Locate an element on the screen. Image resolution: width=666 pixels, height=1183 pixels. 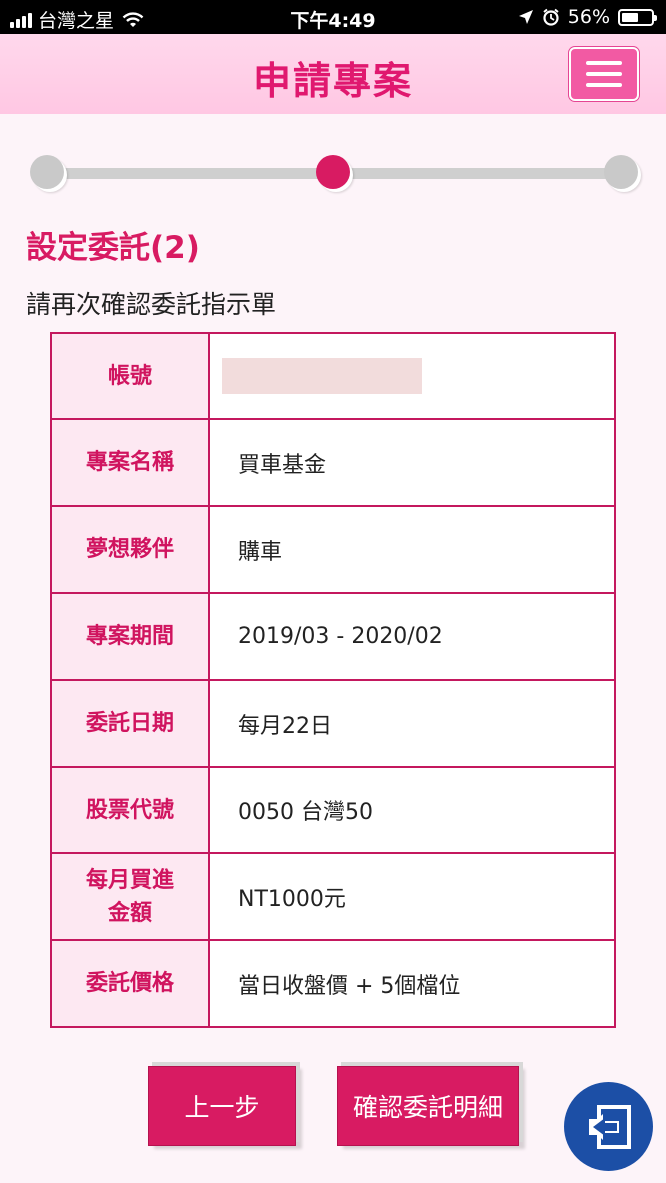
table-row-account: 帳號 is located at coordinates (333, 377).